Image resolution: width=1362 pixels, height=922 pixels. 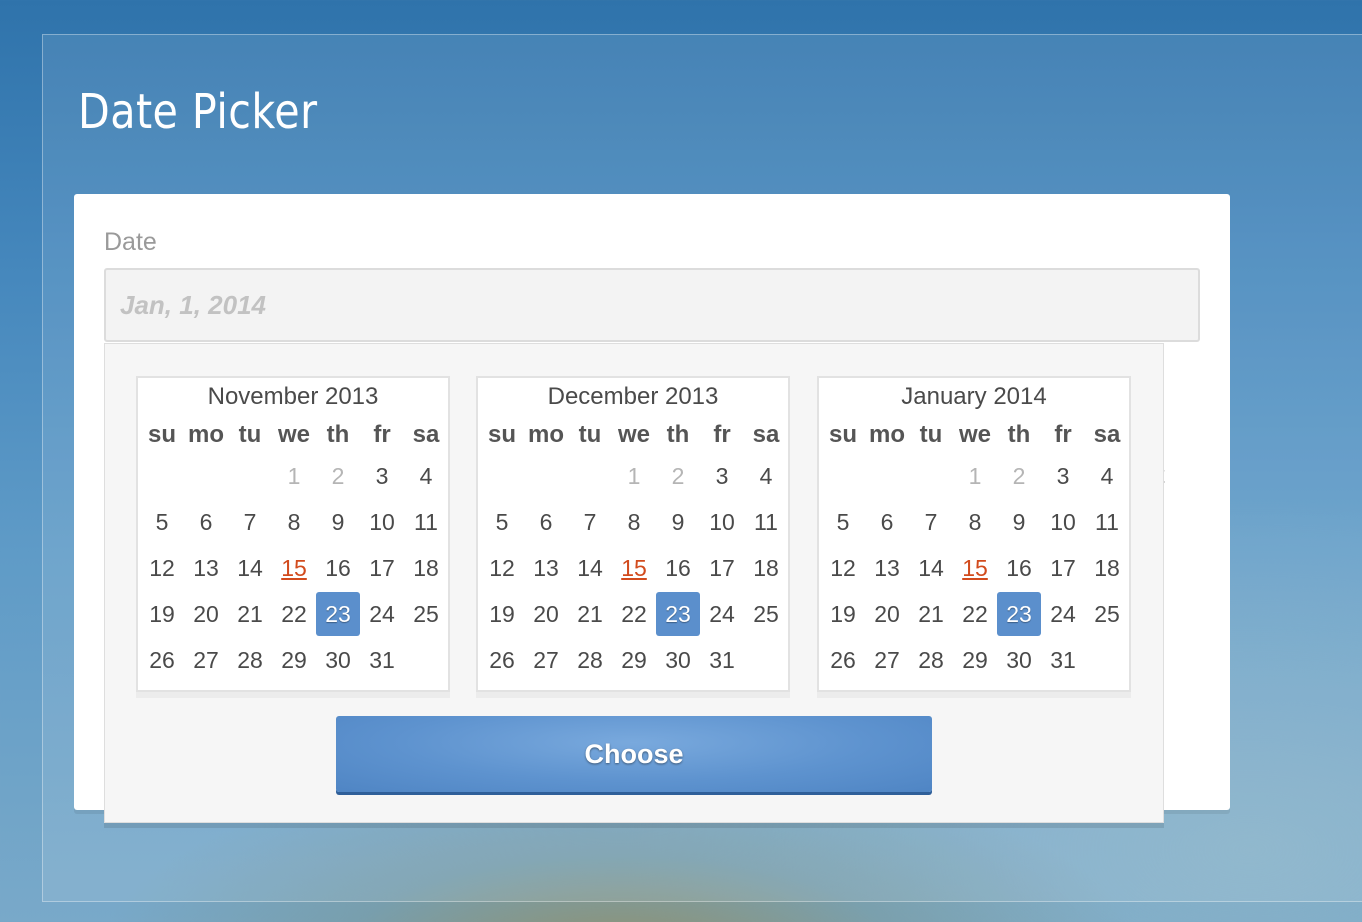 I want to click on date-input, so click(x=652, y=305).